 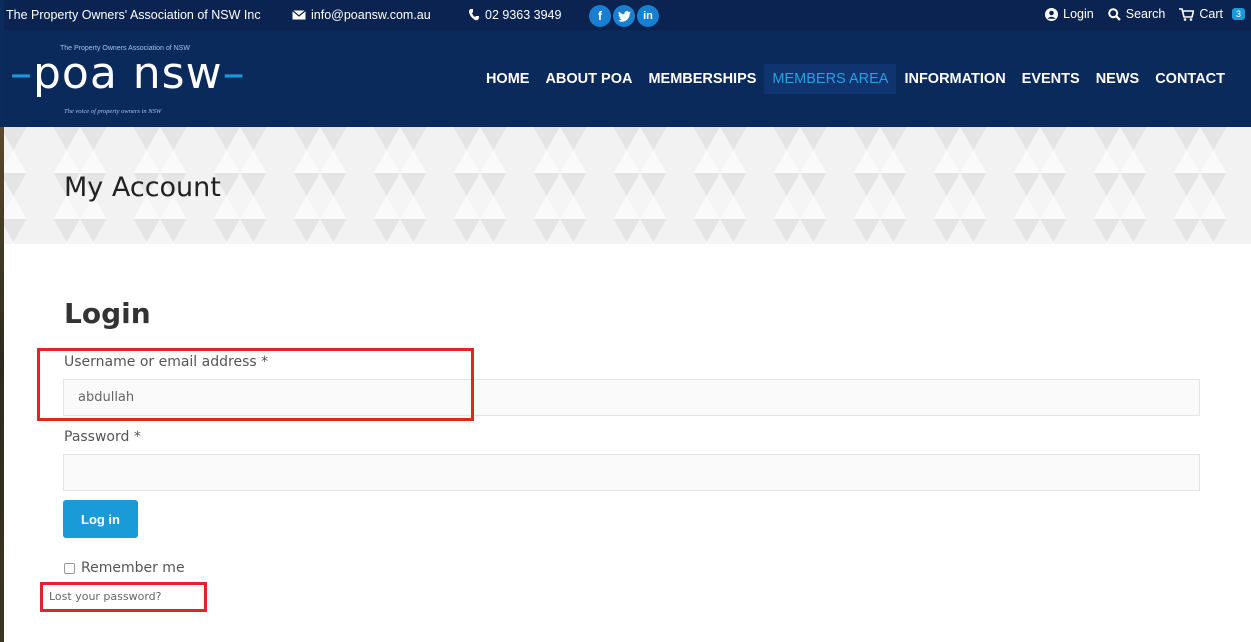 I want to click on nav-about-poa: ABOUT POA, so click(x=588, y=79).